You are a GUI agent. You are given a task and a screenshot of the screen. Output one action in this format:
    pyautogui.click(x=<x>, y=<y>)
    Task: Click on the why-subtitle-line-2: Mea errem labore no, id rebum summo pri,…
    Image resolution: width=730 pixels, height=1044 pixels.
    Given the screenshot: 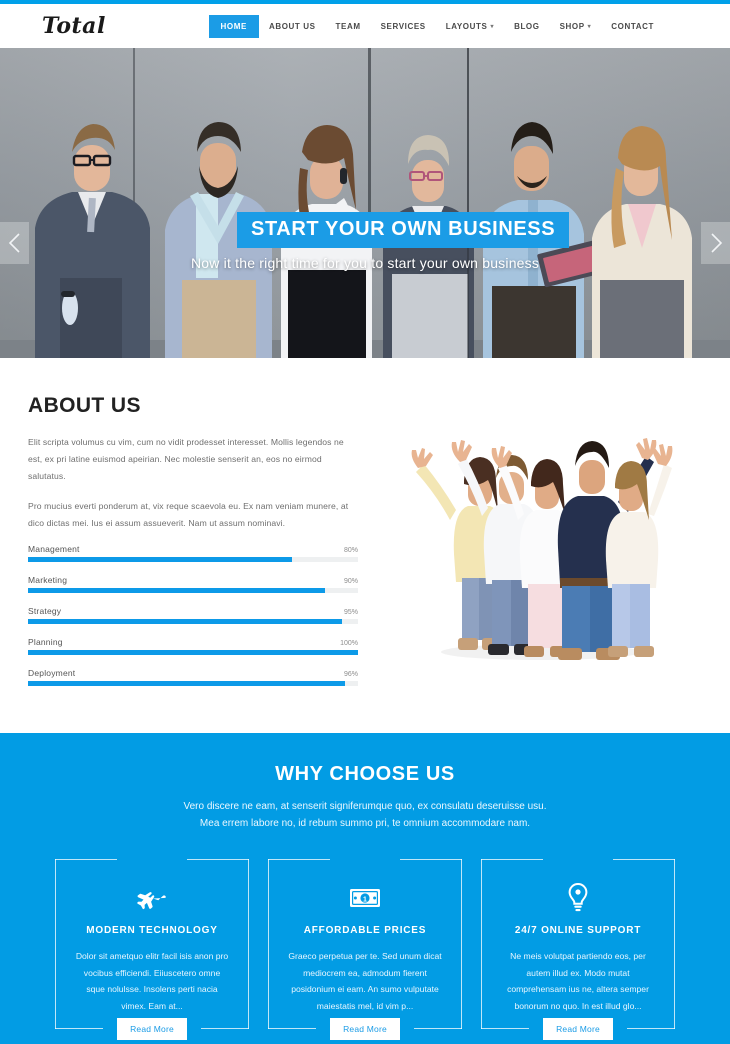 What is the action you would take?
    pyautogui.click(x=365, y=824)
    